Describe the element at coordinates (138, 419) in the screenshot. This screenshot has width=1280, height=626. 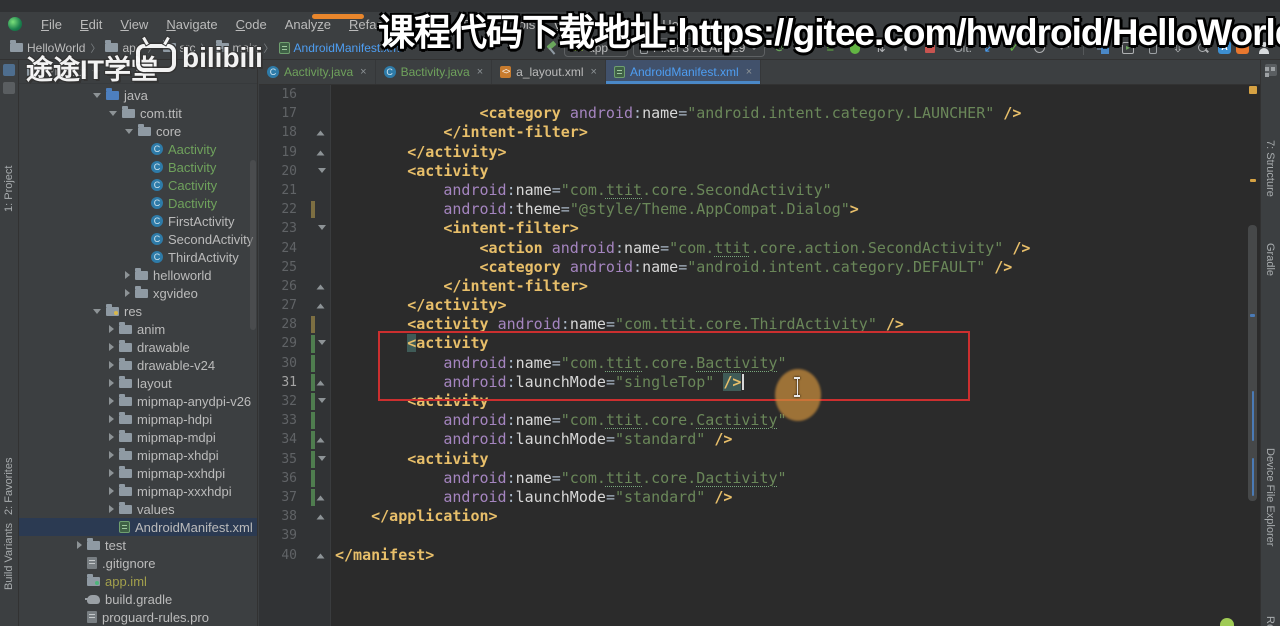
I see `tree-item-mipmap-hdpi: mipmap-hdpi` at that location.